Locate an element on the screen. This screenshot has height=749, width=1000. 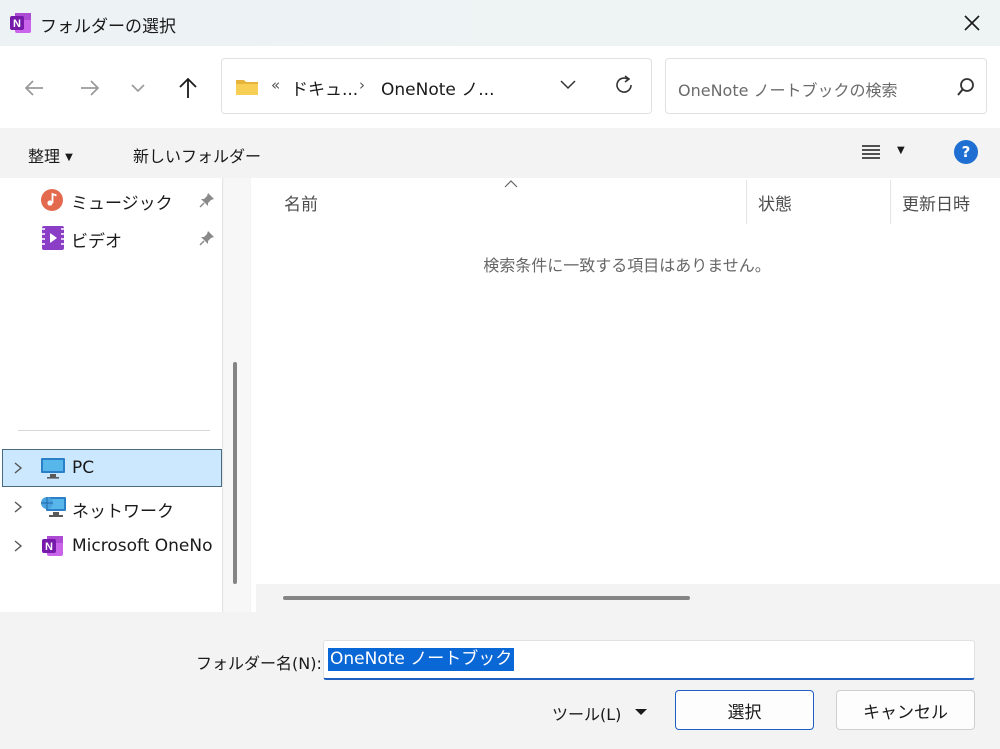
title-bar: N フォルダーの選択 is located at coordinates (500, 23).